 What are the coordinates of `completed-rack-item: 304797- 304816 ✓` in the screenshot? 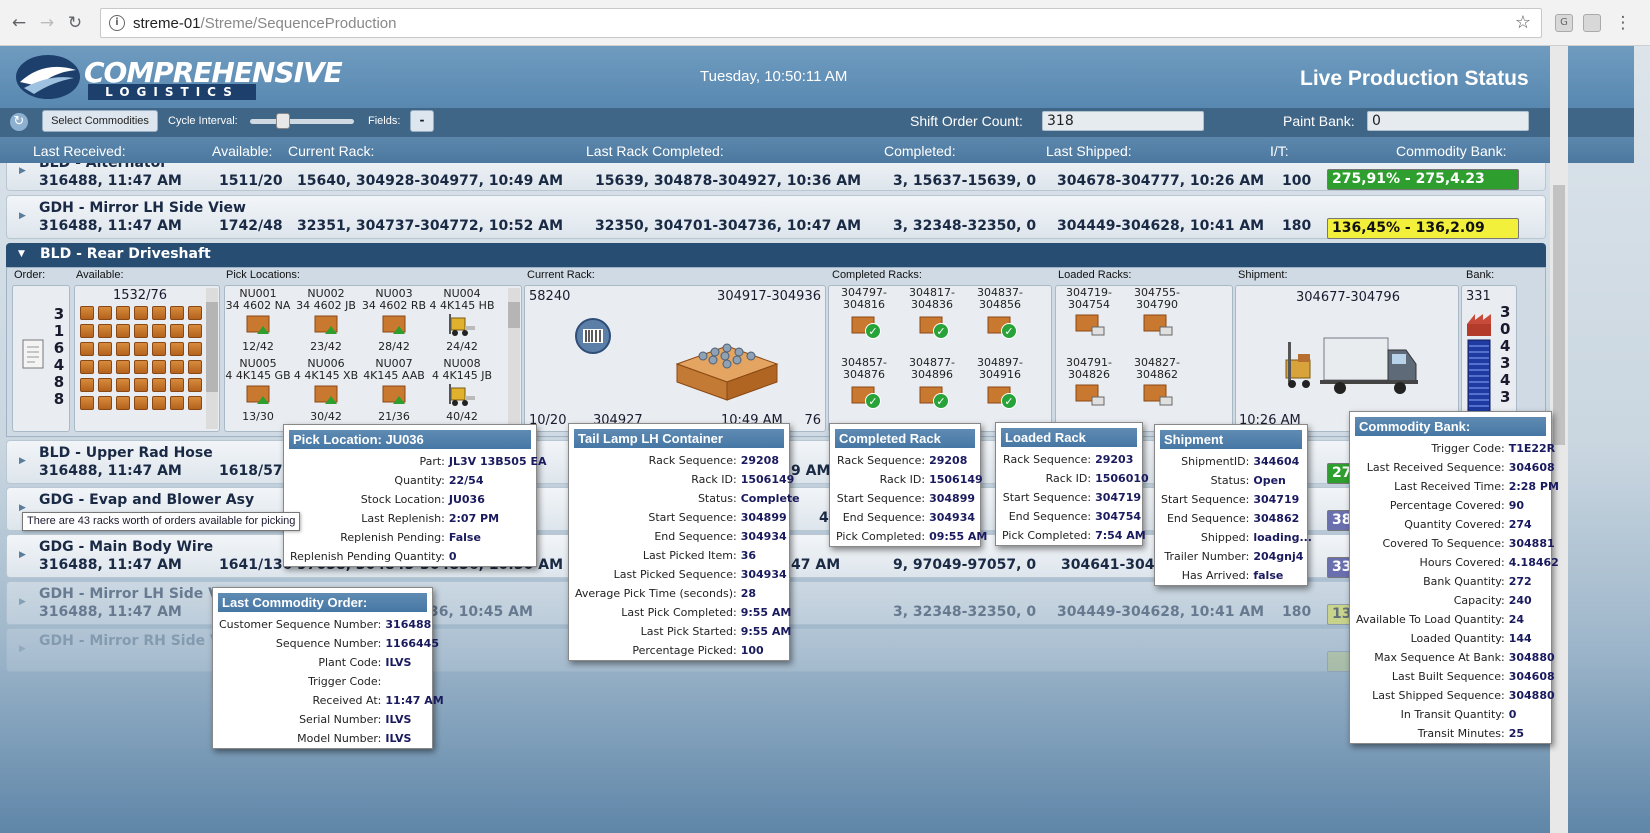 It's located at (864, 314).